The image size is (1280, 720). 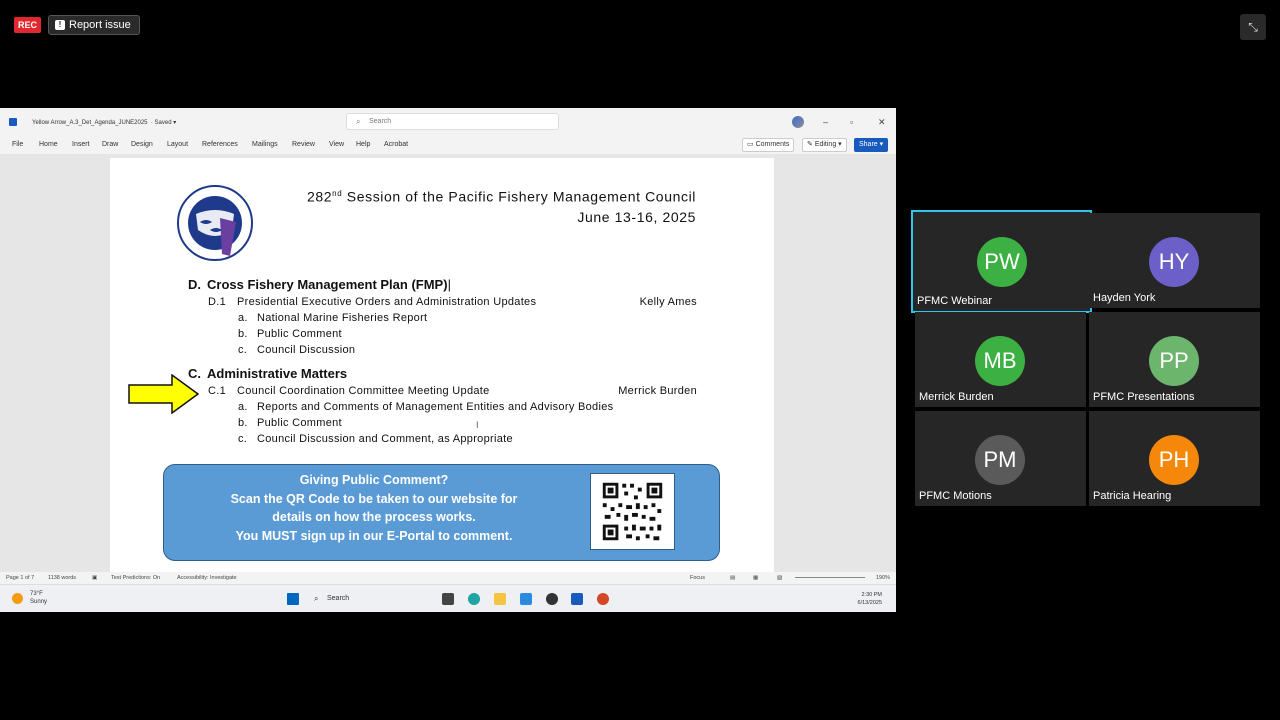 I want to click on text-predictions: Text Predictions: On, so click(x=135, y=578).